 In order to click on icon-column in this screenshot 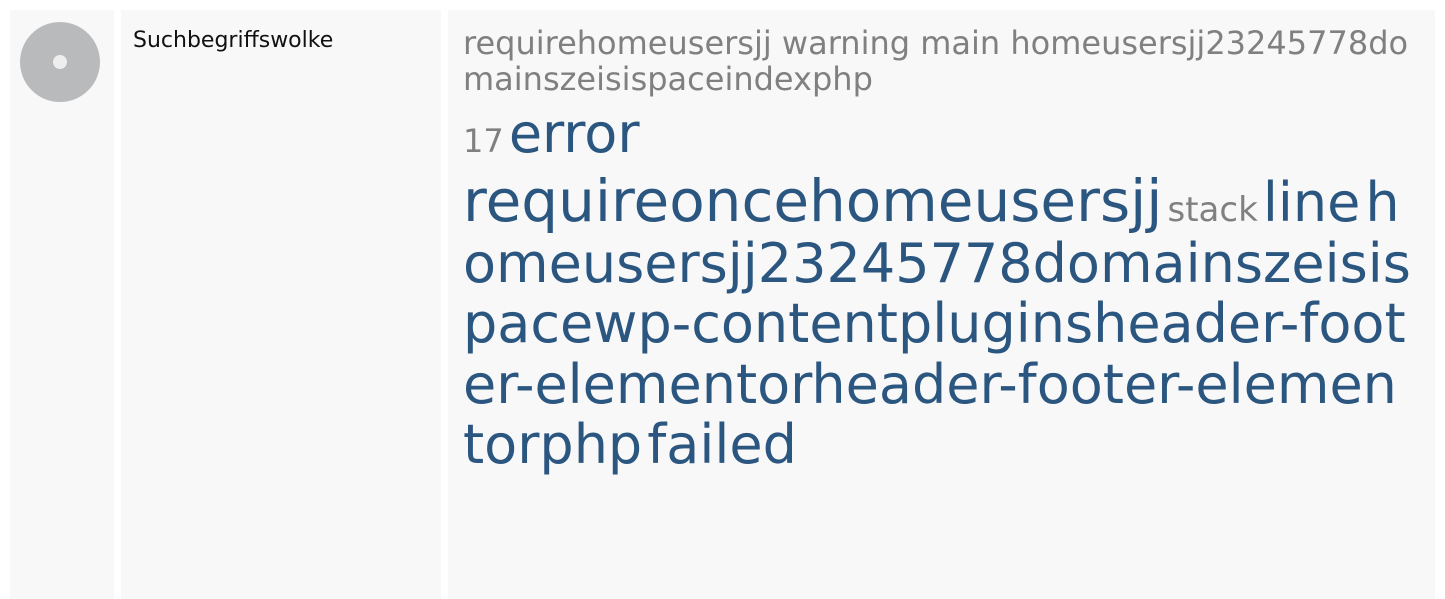, I will do `click(62, 304)`.